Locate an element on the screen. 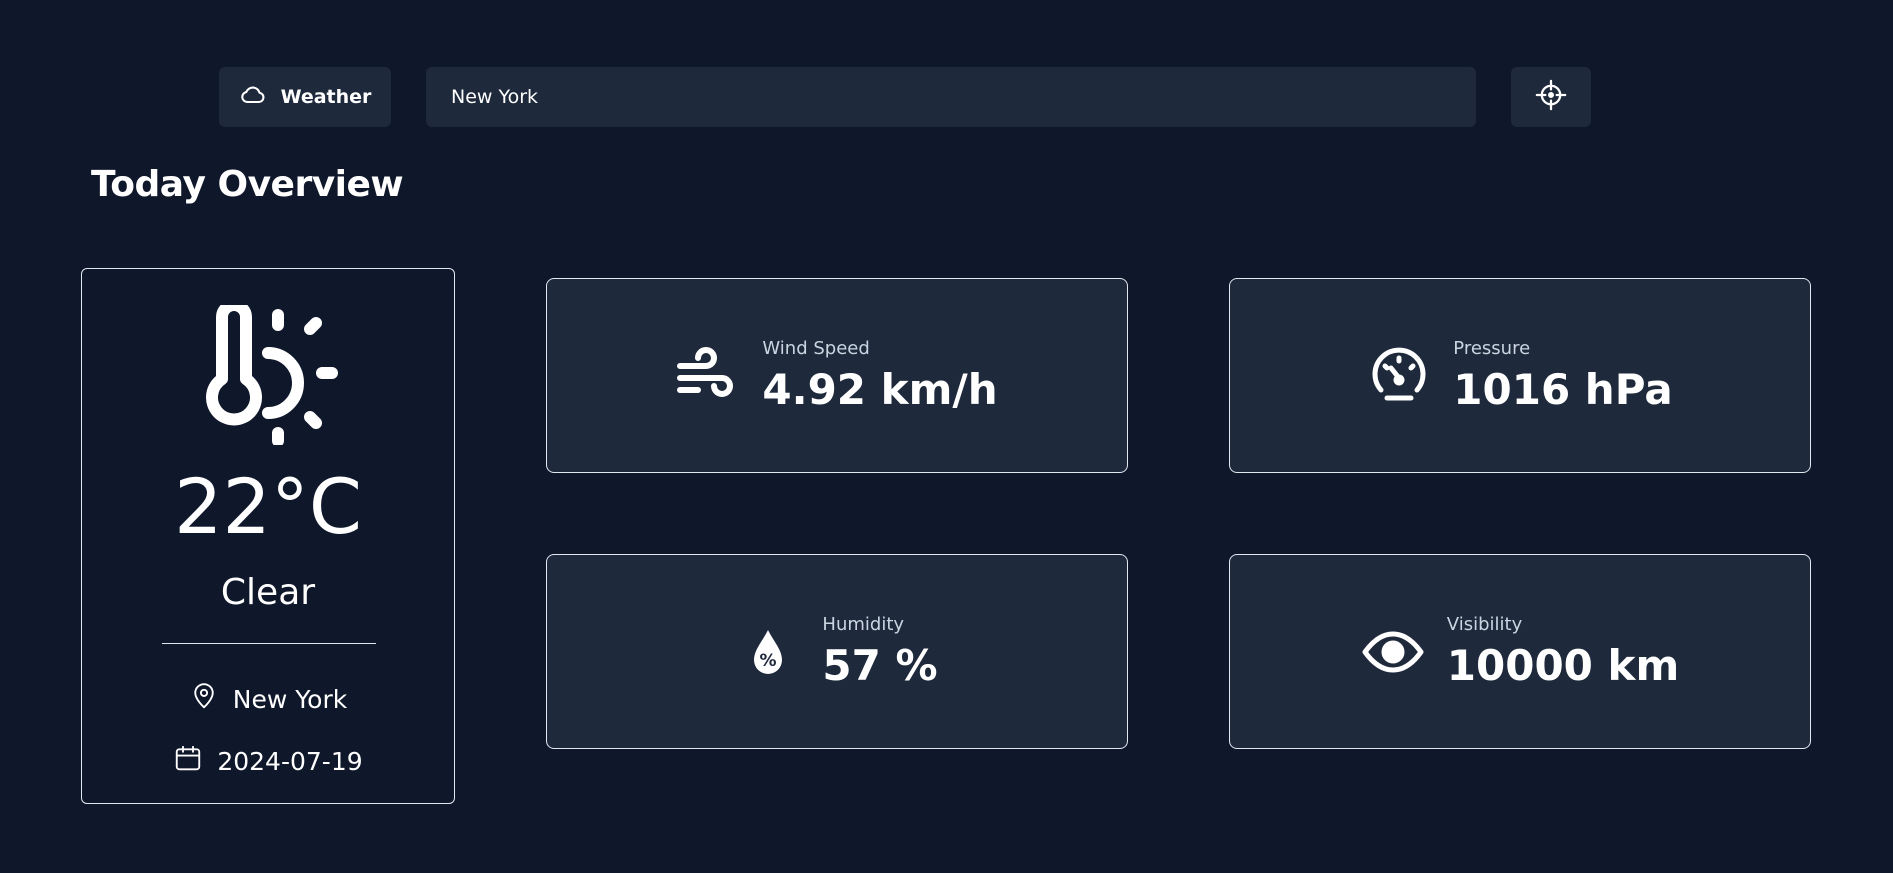  wind-speed-label: Wind Speed is located at coordinates (816, 348).